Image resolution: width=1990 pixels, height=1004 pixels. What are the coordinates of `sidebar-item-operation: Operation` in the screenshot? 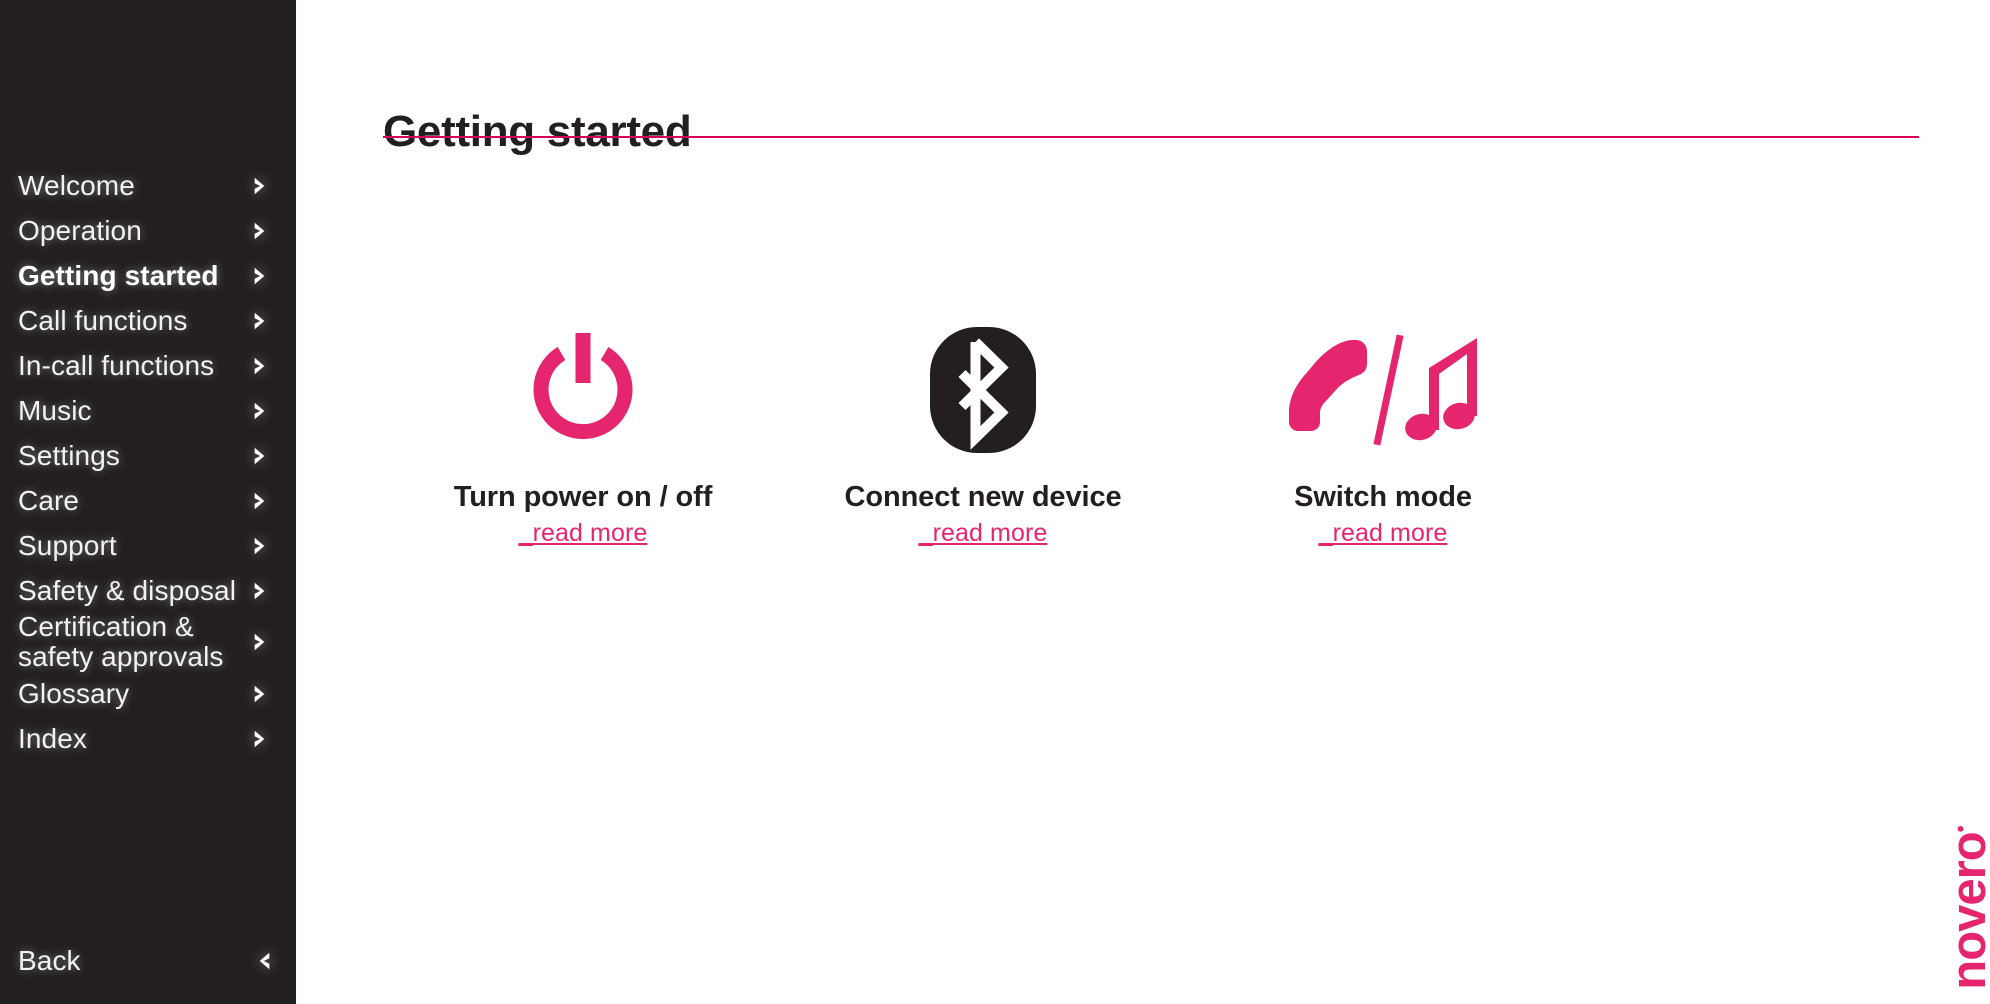 It's located at (148, 230).